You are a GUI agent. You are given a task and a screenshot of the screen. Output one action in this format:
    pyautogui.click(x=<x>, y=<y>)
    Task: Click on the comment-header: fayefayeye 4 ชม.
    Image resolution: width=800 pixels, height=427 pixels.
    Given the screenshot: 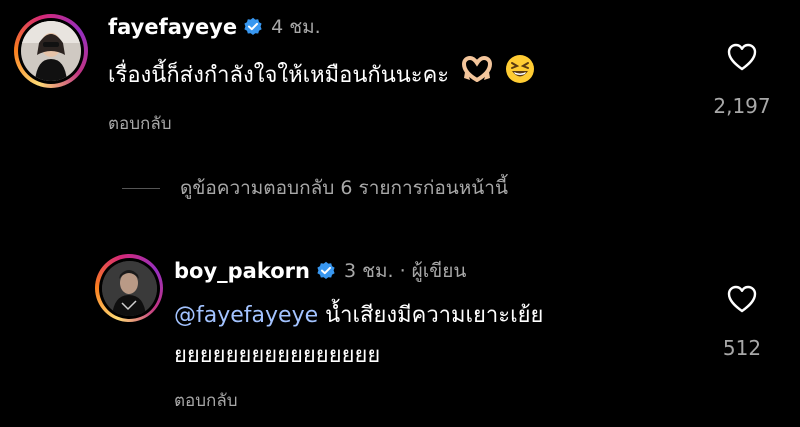 What is the action you would take?
    pyautogui.click(x=214, y=27)
    